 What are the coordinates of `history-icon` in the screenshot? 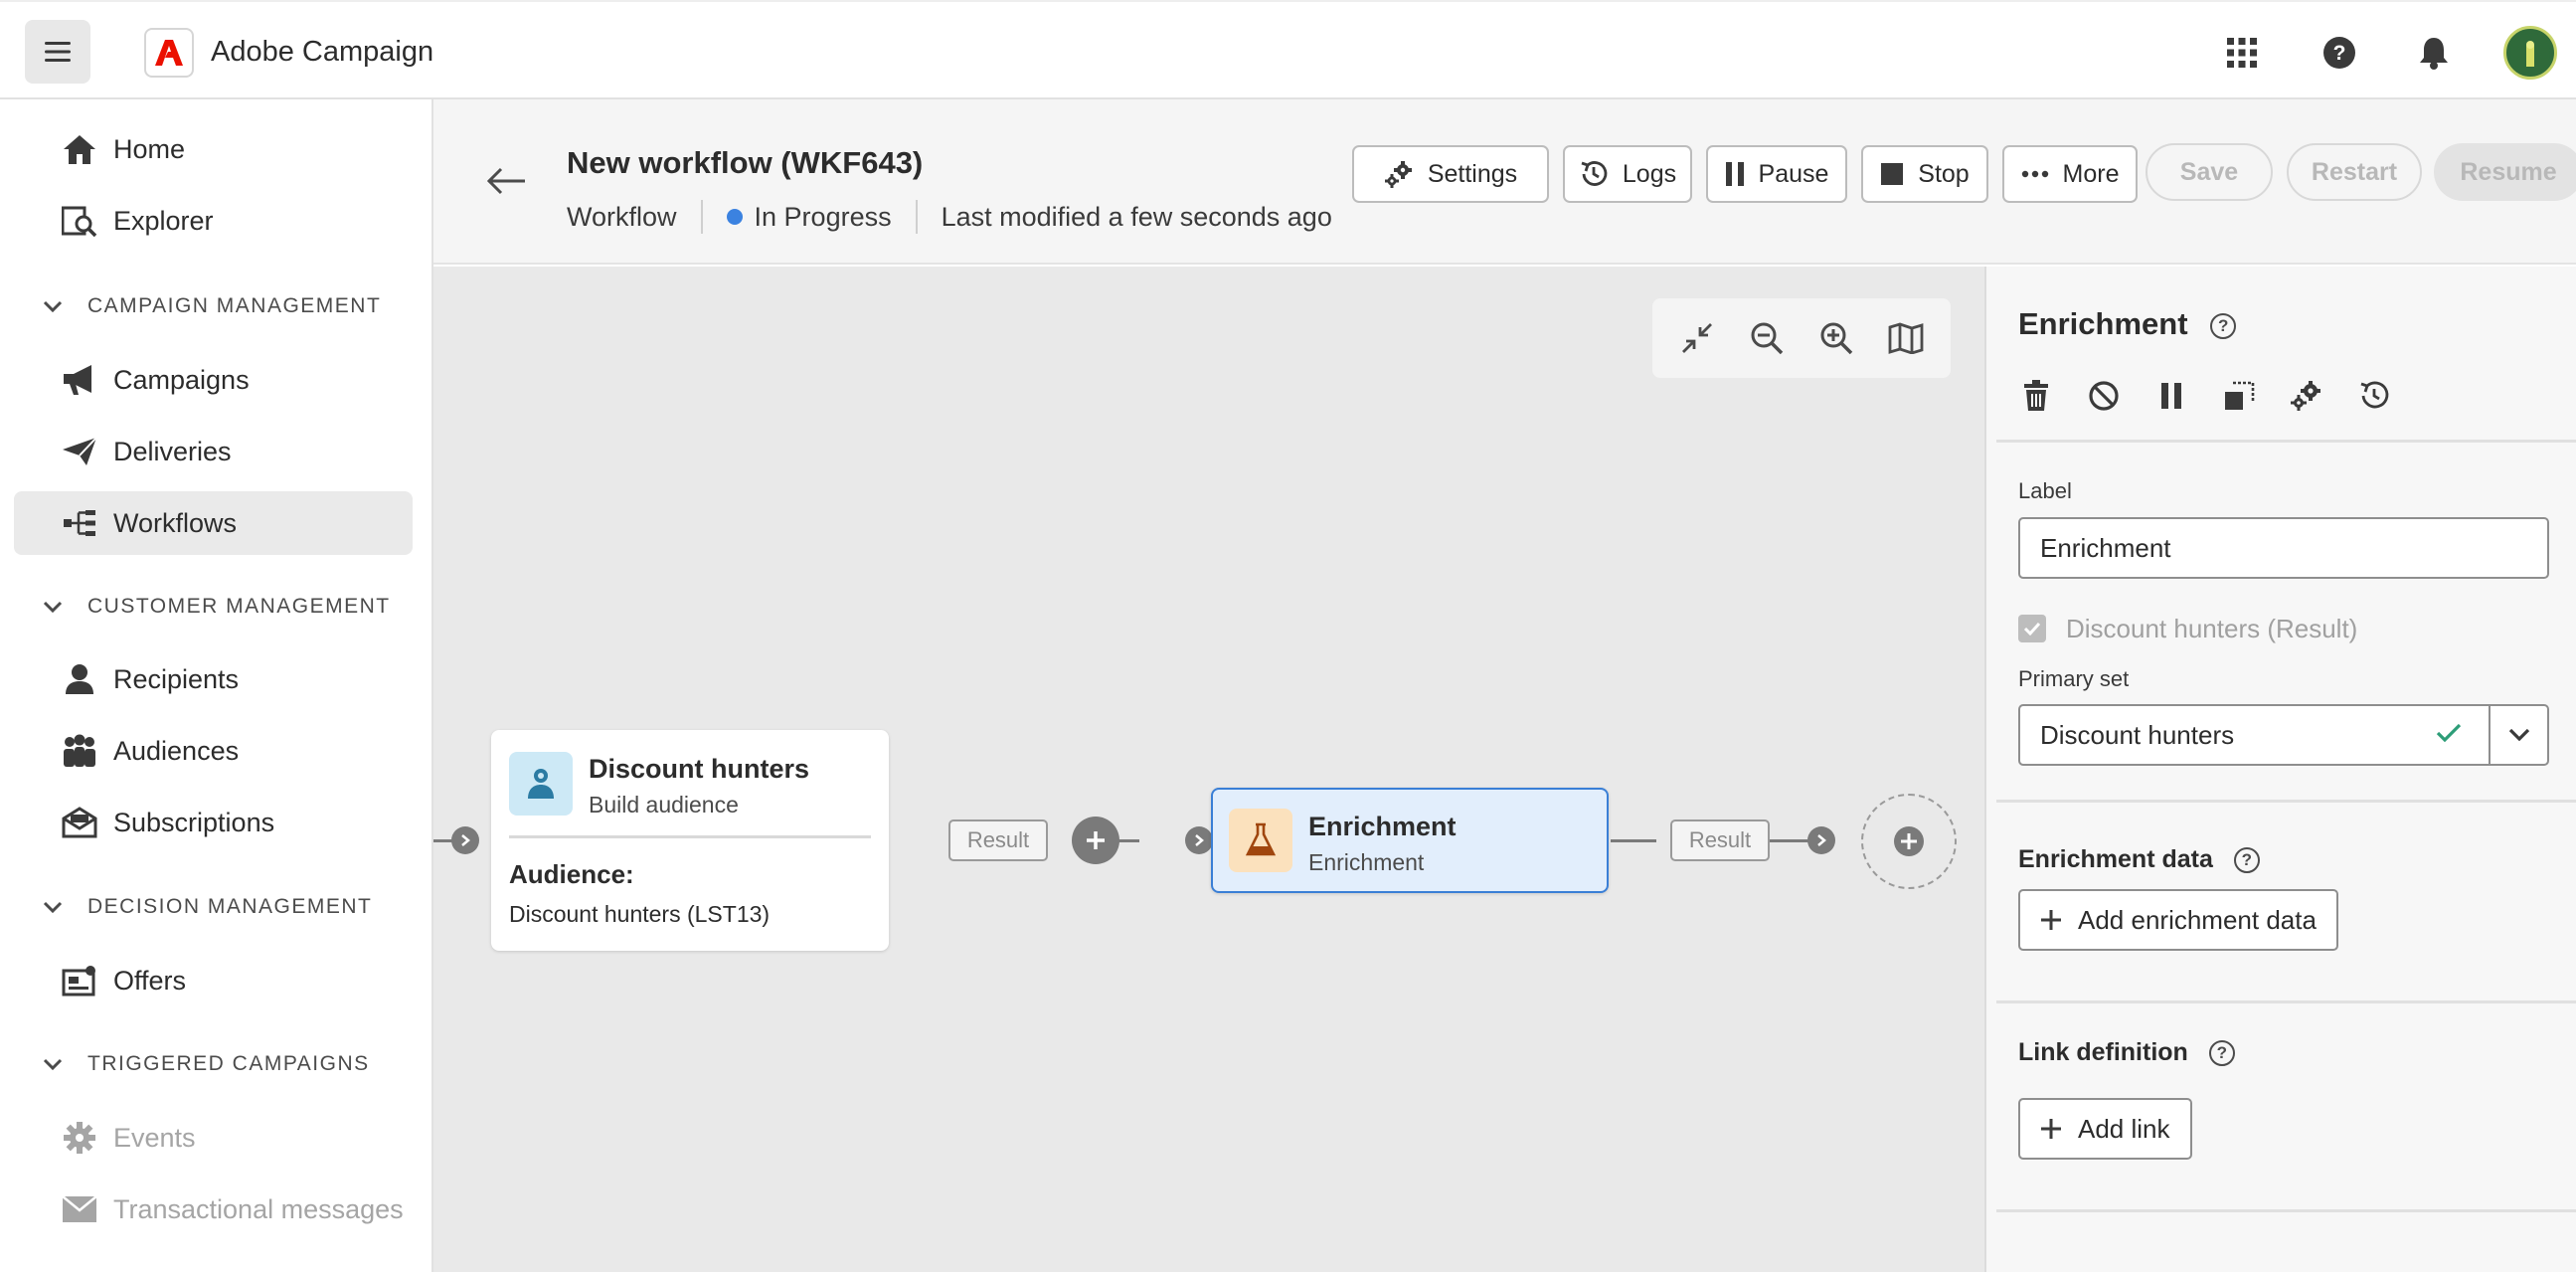 It's located at (2374, 396).